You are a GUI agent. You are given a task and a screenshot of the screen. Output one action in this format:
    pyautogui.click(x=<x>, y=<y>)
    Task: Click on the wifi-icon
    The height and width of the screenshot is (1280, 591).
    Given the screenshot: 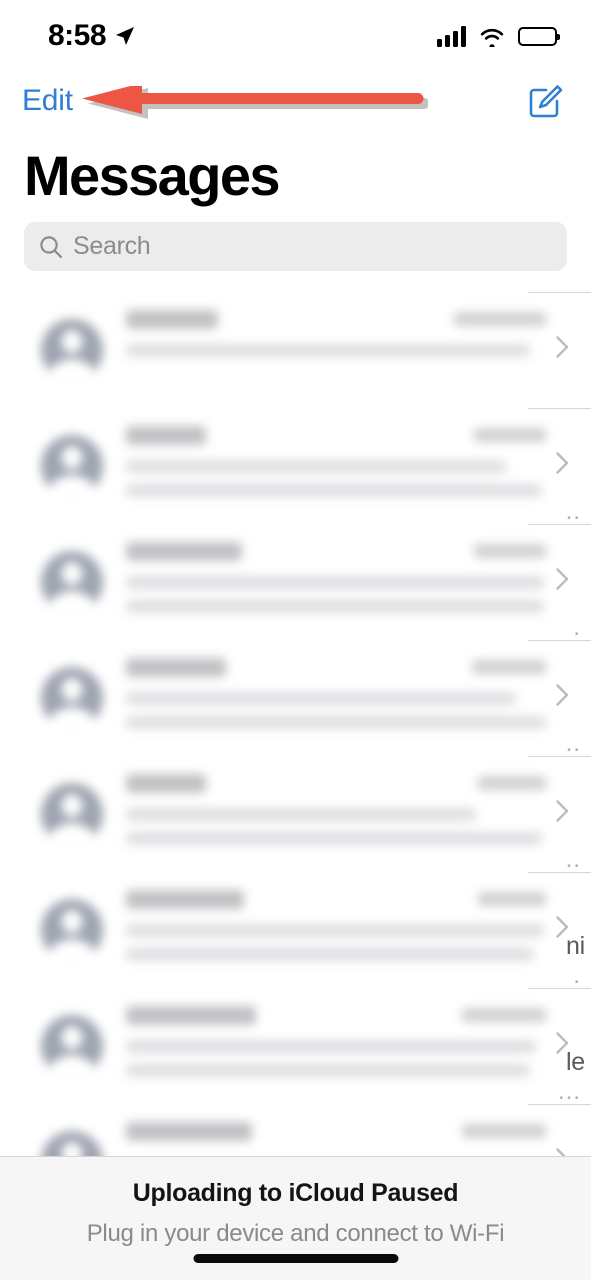 What is the action you would take?
    pyautogui.click(x=492, y=37)
    